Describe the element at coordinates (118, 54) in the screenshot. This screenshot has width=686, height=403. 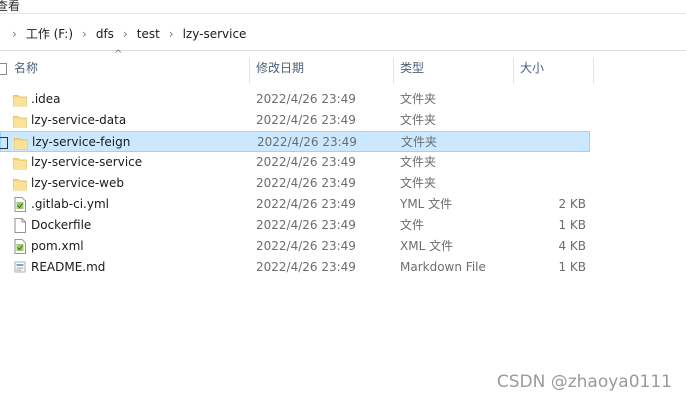
I see `sort-ascending-icon: ^` at that location.